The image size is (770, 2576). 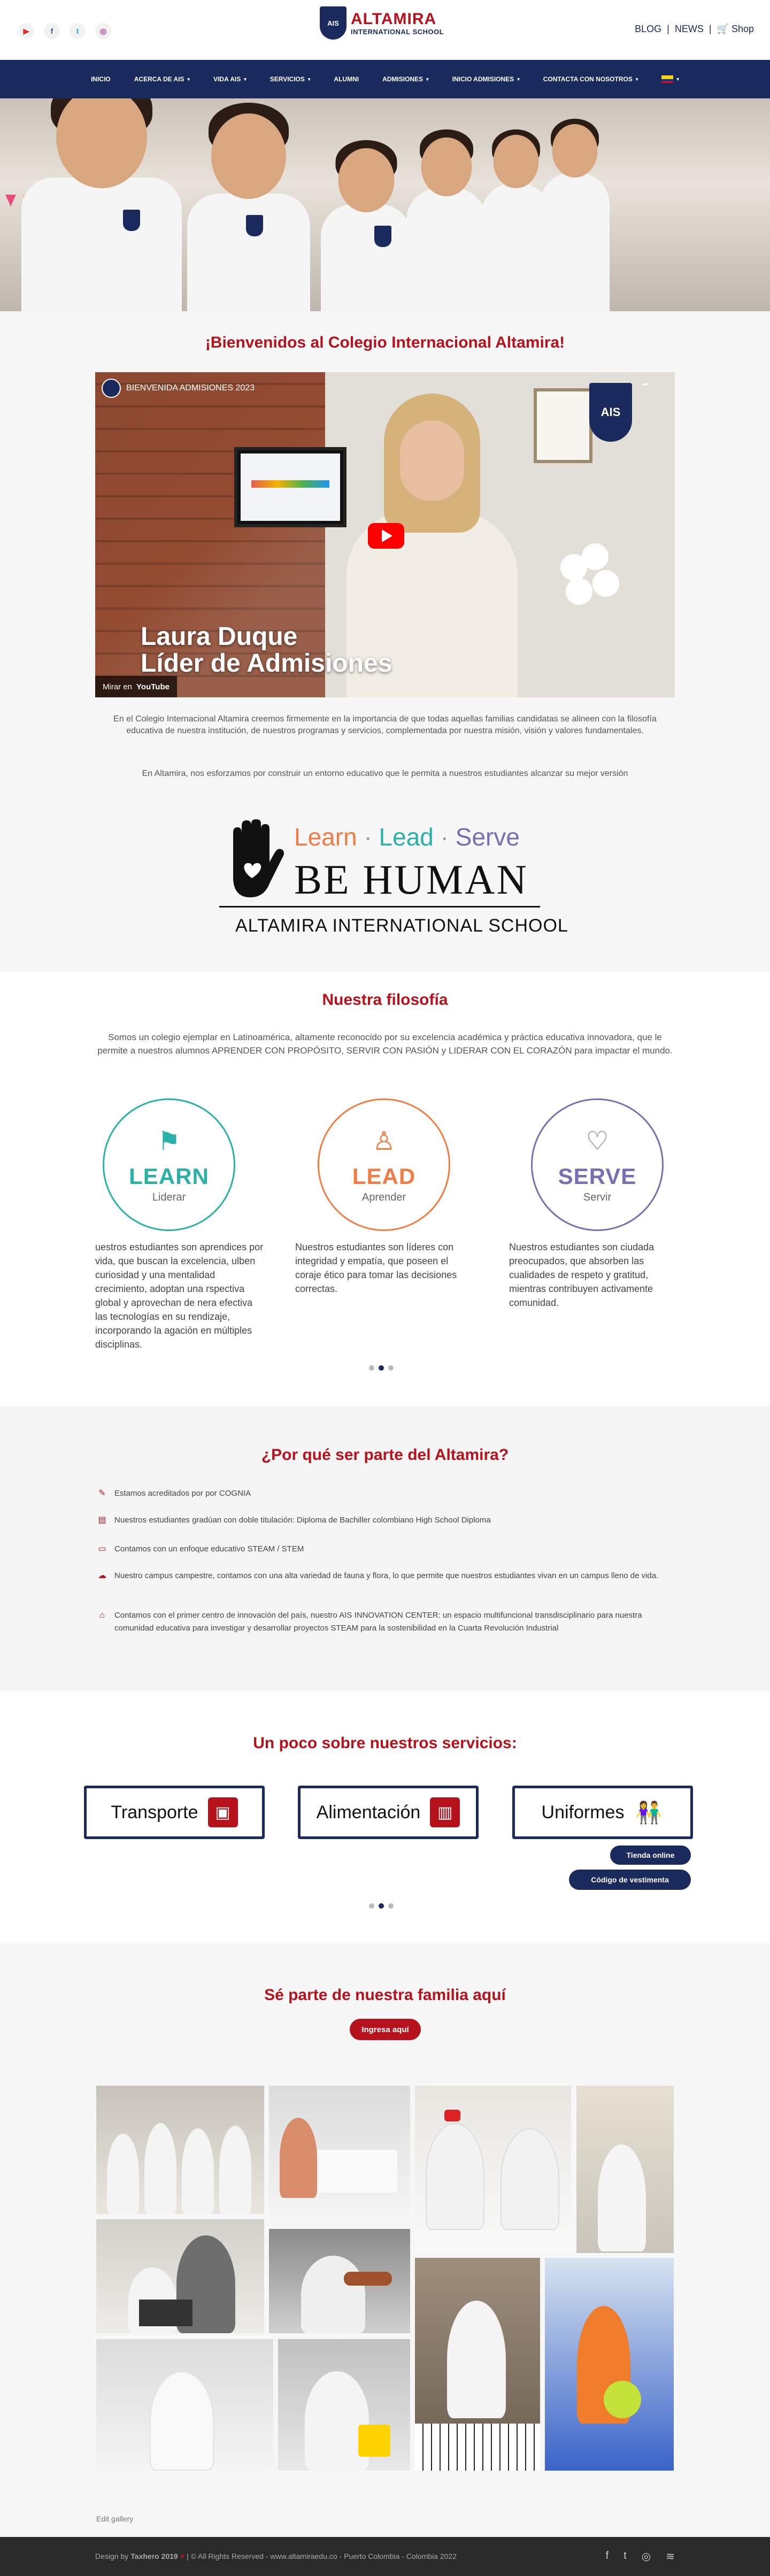 I want to click on language-selector: ▾, so click(x=670, y=79).